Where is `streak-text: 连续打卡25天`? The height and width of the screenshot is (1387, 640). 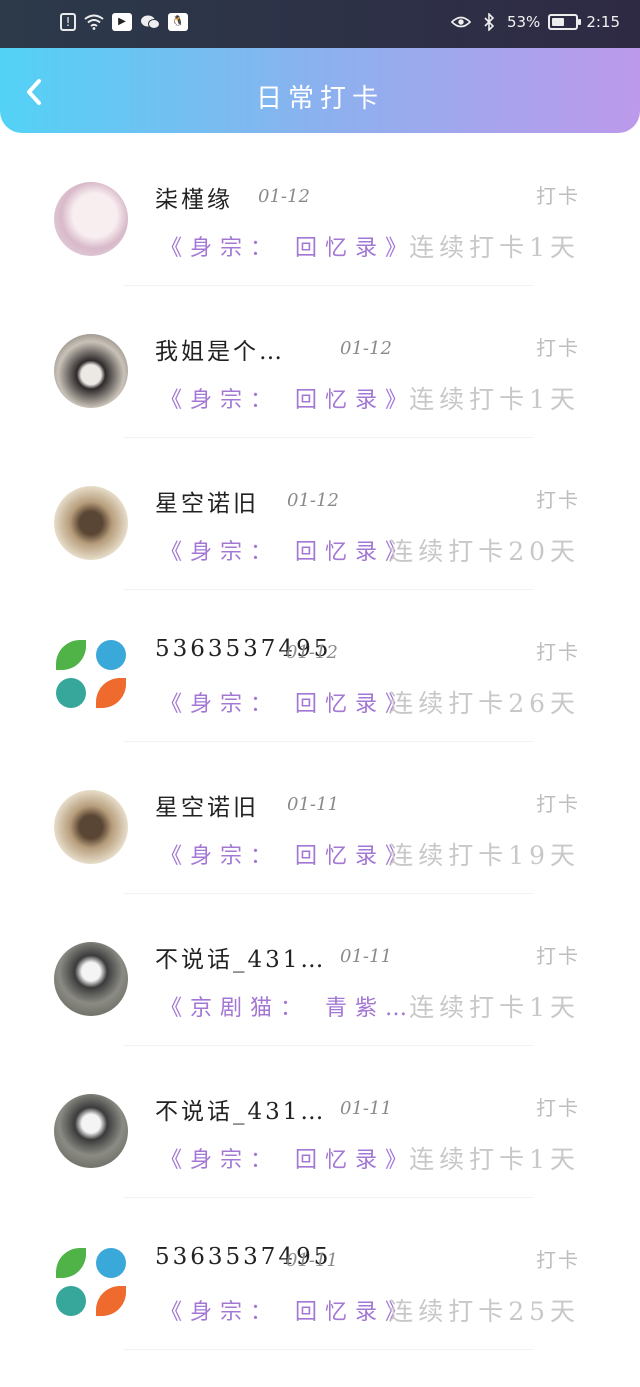
streak-text: 连续打卡25天 is located at coordinates (484, 1311).